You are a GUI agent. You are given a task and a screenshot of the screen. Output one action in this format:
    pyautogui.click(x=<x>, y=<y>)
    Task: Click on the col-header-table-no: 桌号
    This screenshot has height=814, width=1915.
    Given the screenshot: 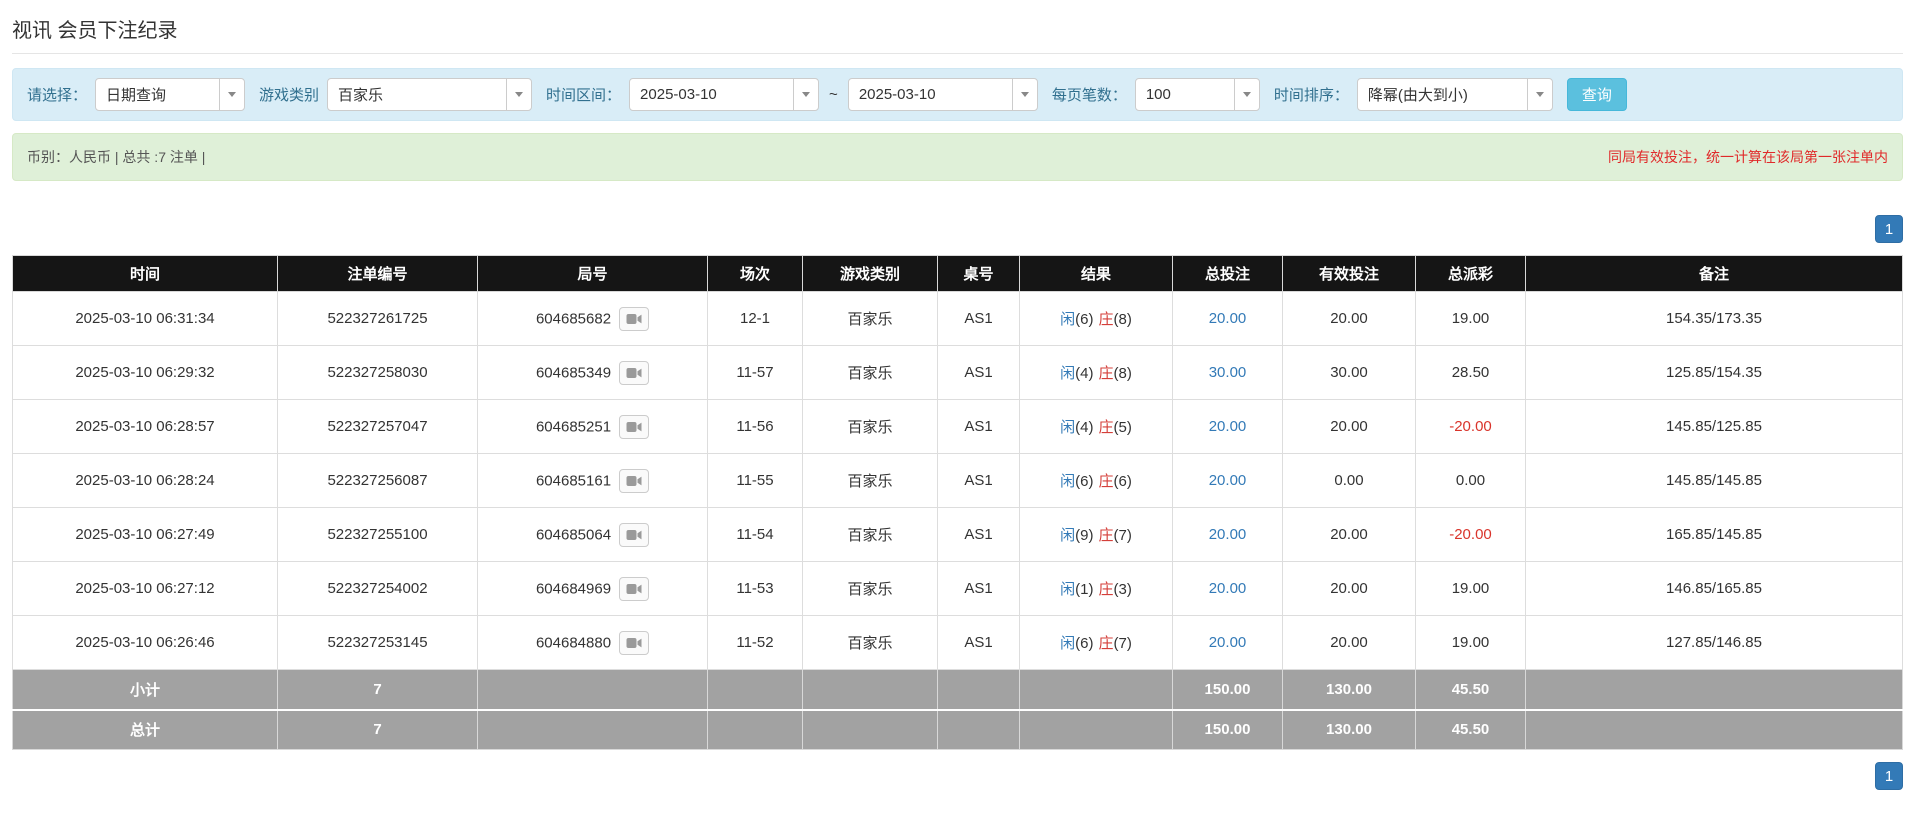 What is the action you would take?
    pyautogui.click(x=978, y=273)
    